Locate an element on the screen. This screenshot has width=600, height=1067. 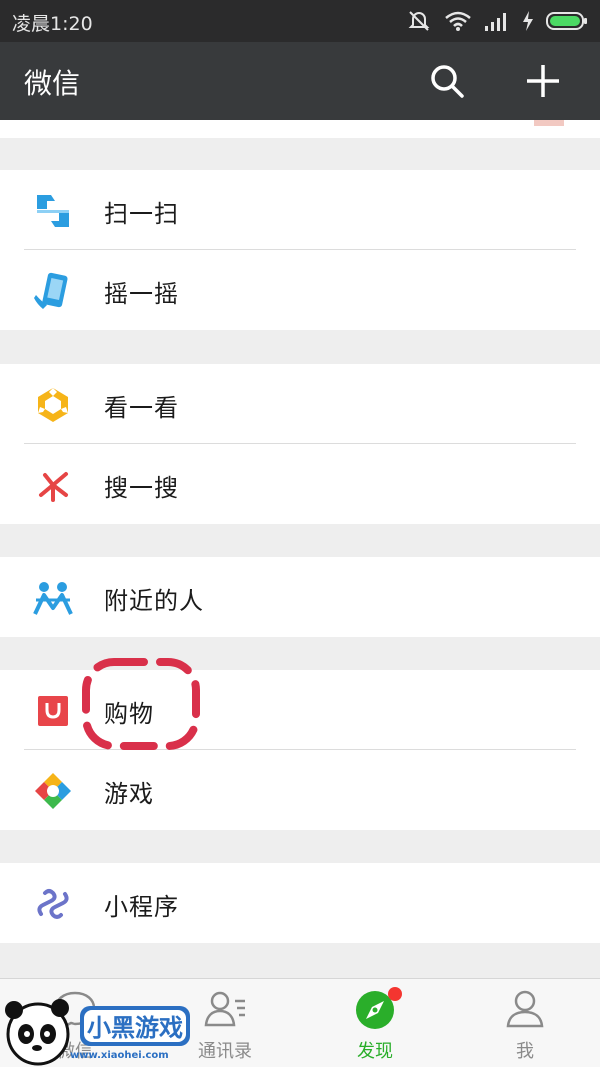
top-stories-icon is located at coordinates (53, 405).